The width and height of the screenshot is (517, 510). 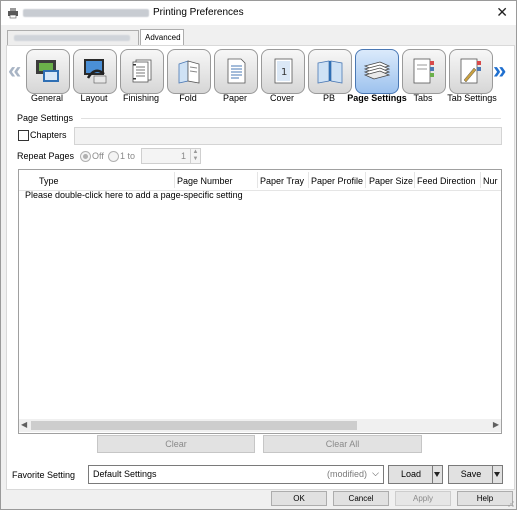 I want to click on printer-photo-icon, so click(x=47, y=71).